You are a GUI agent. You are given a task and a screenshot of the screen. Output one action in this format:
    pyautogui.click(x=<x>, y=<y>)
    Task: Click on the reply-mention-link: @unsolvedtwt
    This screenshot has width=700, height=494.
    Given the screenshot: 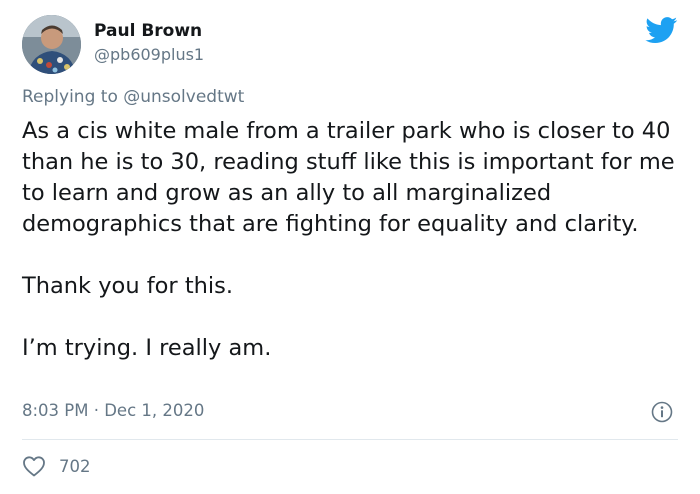 What is the action you would take?
    pyautogui.click(x=183, y=97)
    